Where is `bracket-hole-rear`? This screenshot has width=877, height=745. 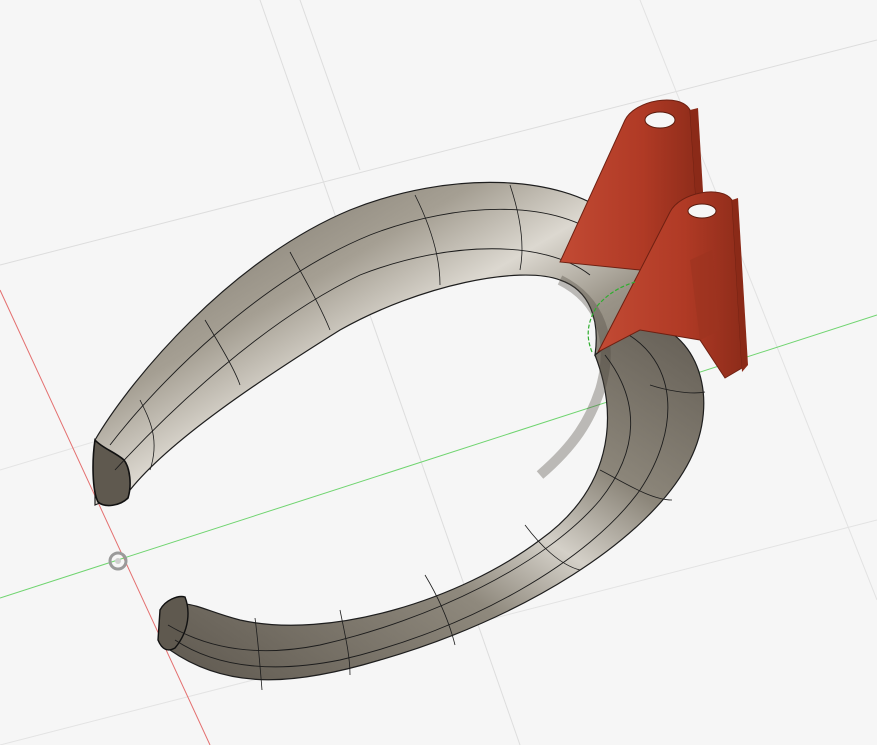
bracket-hole-rear is located at coordinates (660, 120).